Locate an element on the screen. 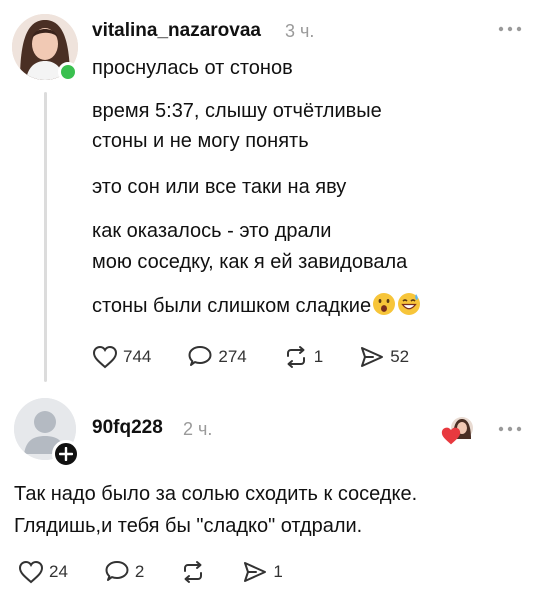 The width and height of the screenshot is (544, 600). post-text-line: стоны были слишком сладкие is located at coordinates (232, 306).